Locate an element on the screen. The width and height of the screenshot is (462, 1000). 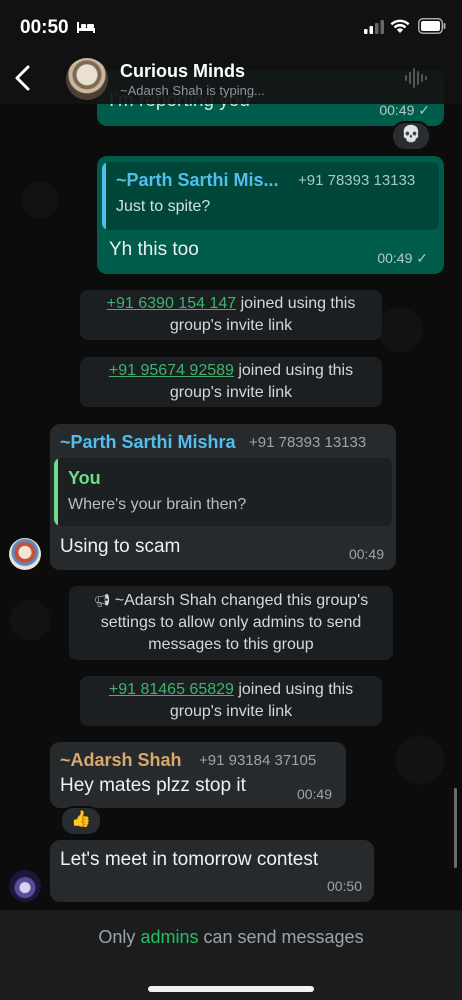
thumbs-up-emoji: 👍 is located at coordinates (81, 819).